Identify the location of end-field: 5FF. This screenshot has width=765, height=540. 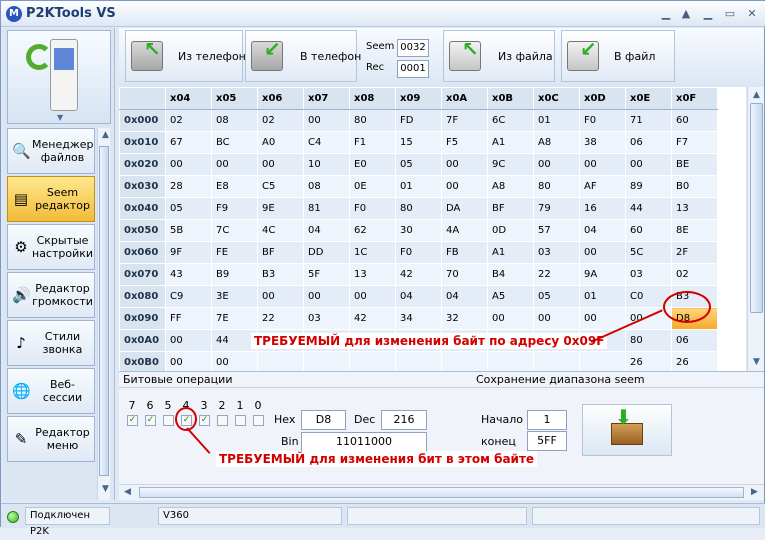
(547, 441).